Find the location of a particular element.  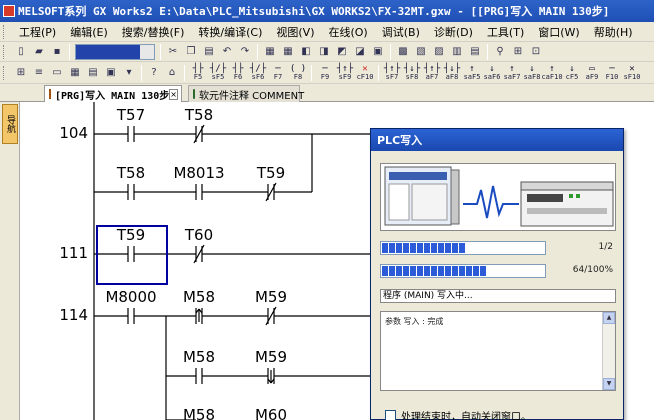

key-af7-rising-branch: ┤↑├ aF7 is located at coordinates (432, 72).